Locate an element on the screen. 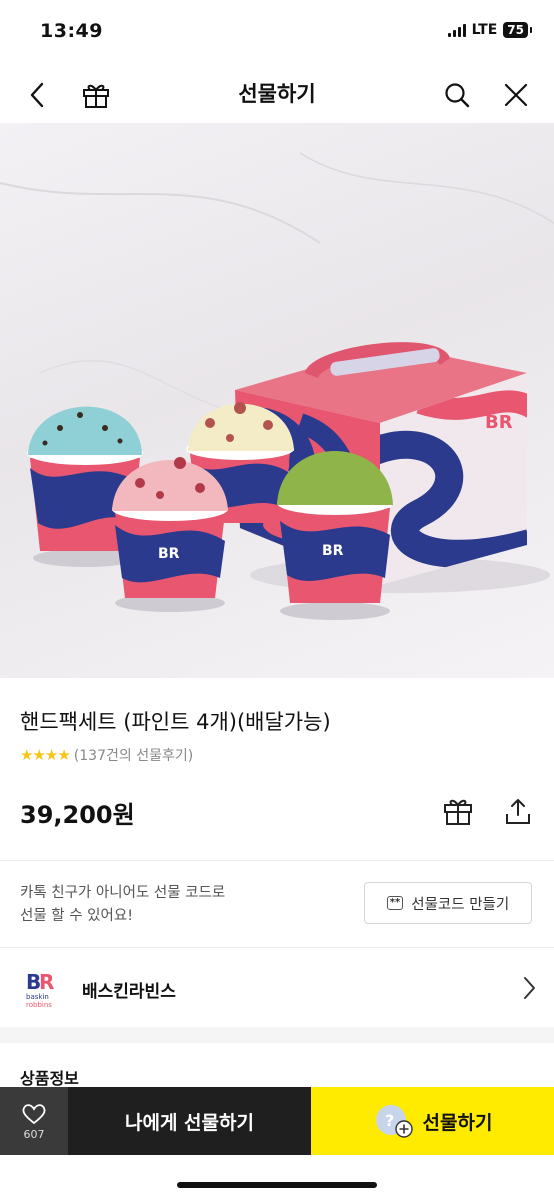  search-icon is located at coordinates (457, 95).